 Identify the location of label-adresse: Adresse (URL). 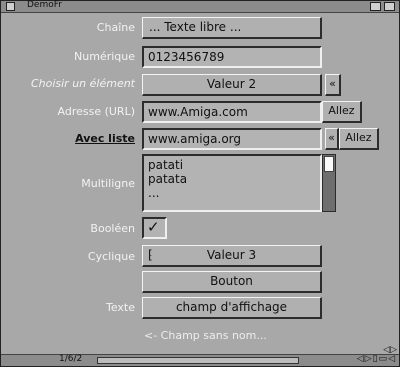
(96, 111).